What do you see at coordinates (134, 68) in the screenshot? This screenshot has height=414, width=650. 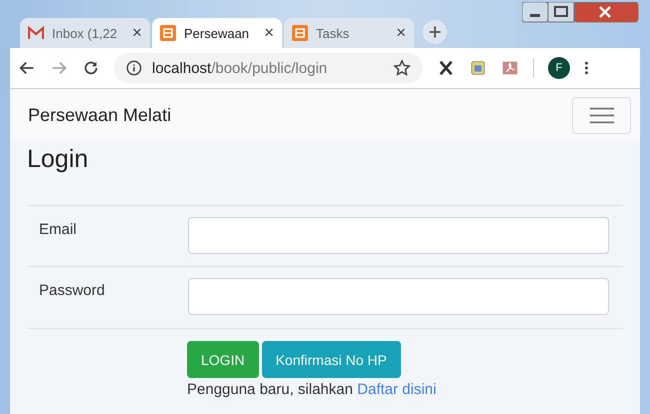 I see `info-icon` at bounding box center [134, 68].